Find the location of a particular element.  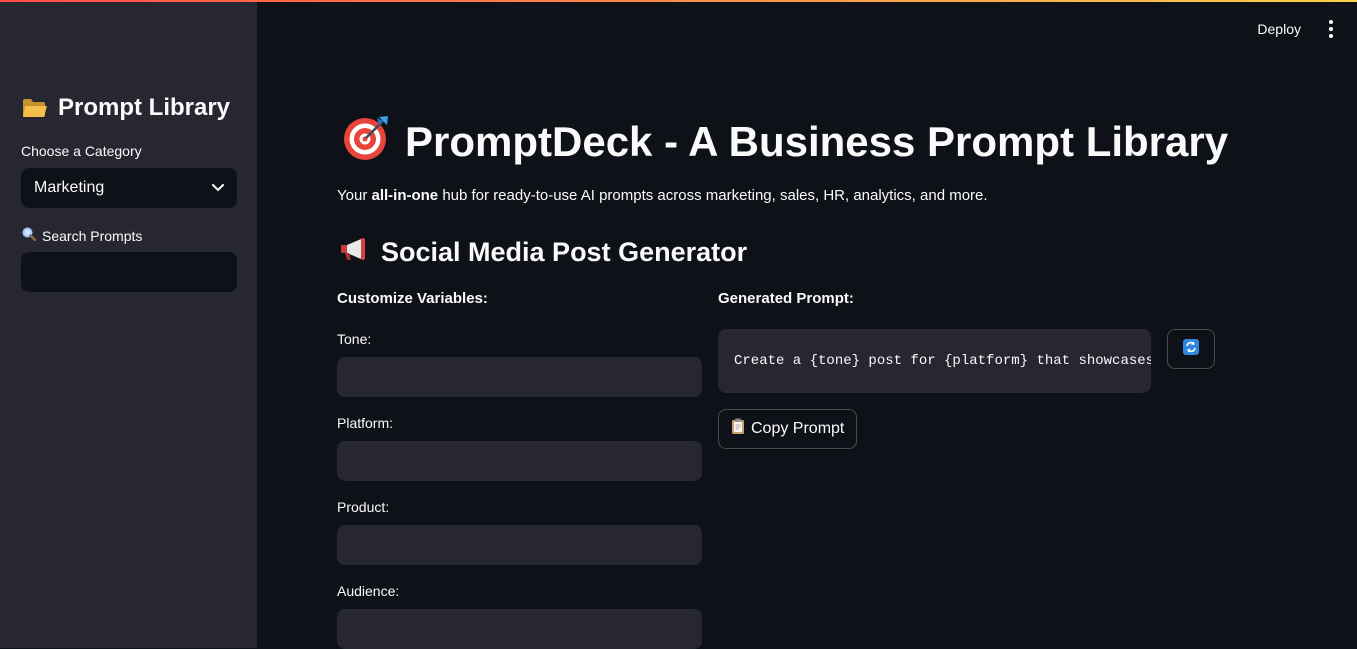

page-title-text: PromptDeck - A Business Prompt Library is located at coordinates (817, 141).